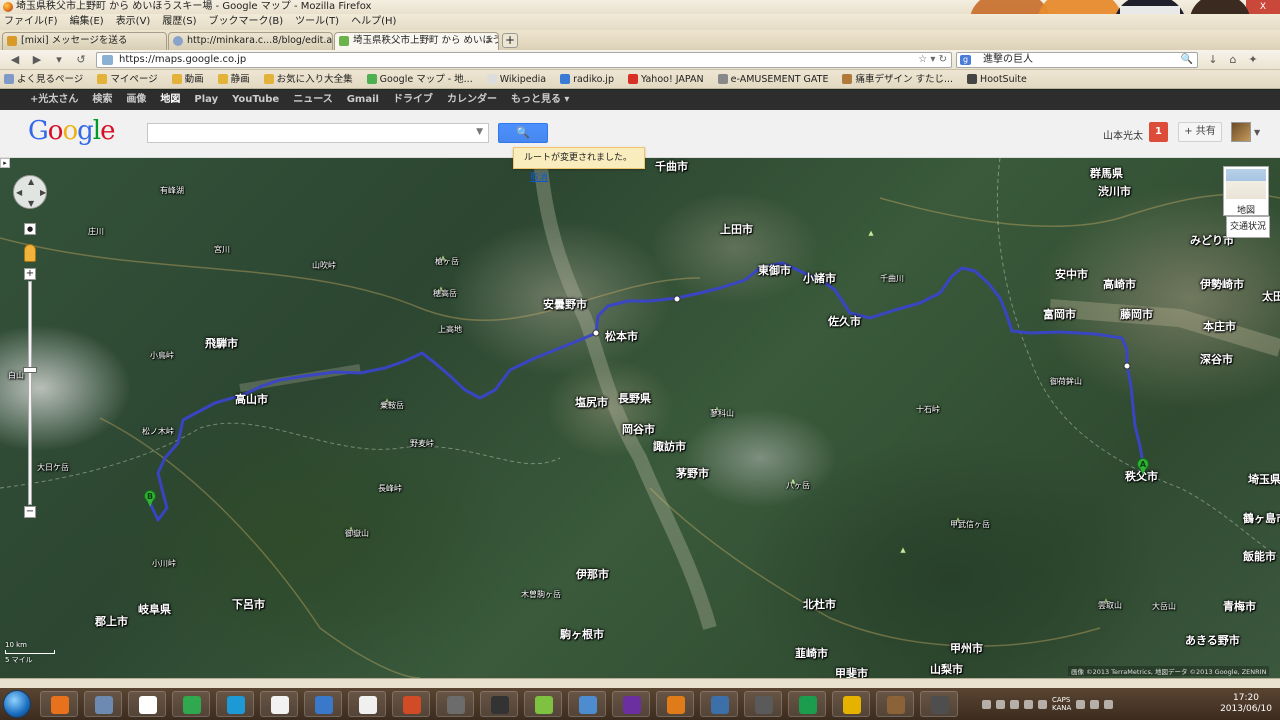 This screenshot has height=720, width=1280. I want to click on ime-indicator: CAPS KANA, so click(1061, 704).